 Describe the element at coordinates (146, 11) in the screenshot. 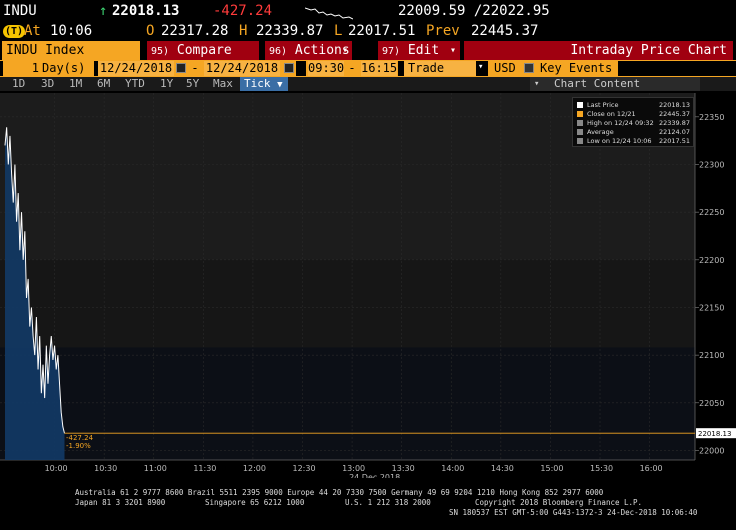

I see `last-price: 22018.13` at that location.